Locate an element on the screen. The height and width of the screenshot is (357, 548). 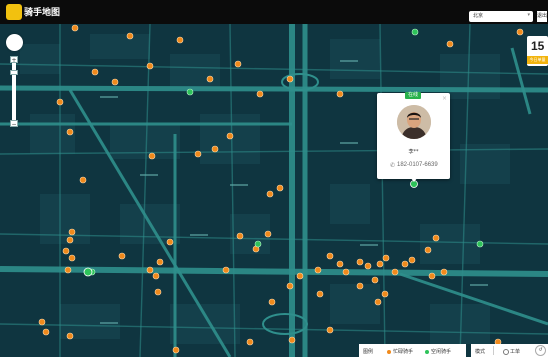
order-toggle-label: 工单 is located at coordinates (515, 352).